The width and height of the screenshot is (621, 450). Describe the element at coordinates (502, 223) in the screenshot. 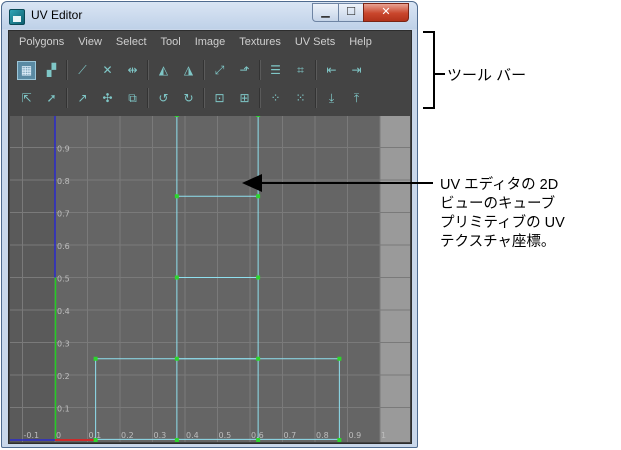

I see `callout-line-3: プリミティブの UV` at that location.